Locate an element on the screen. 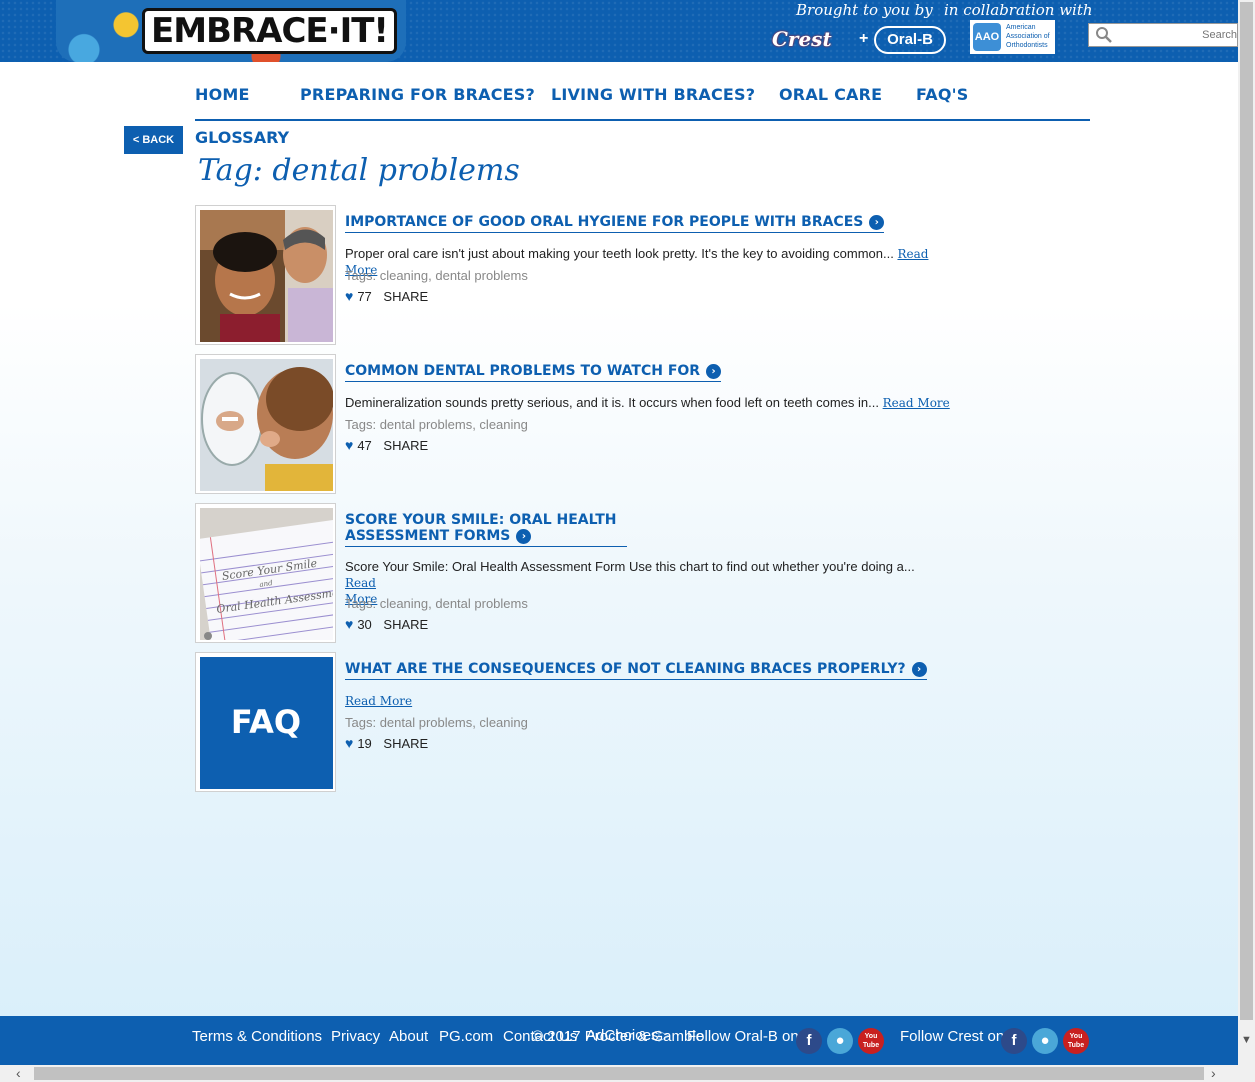 This screenshot has width=1255, height=1082. article-actions: ♥ 30 SHARE is located at coordinates (386, 624).